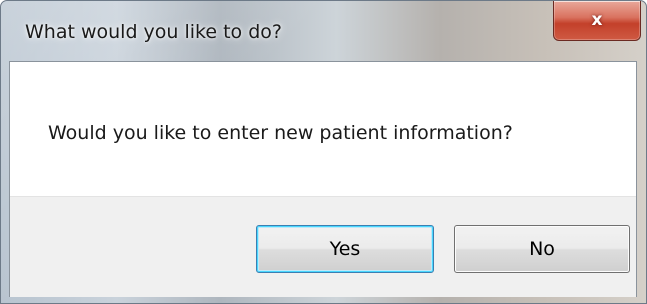 Image resolution: width=647 pixels, height=304 pixels. Describe the element at coordinates (542, 249) in the screenshot. I see `no-button: No` at that location.